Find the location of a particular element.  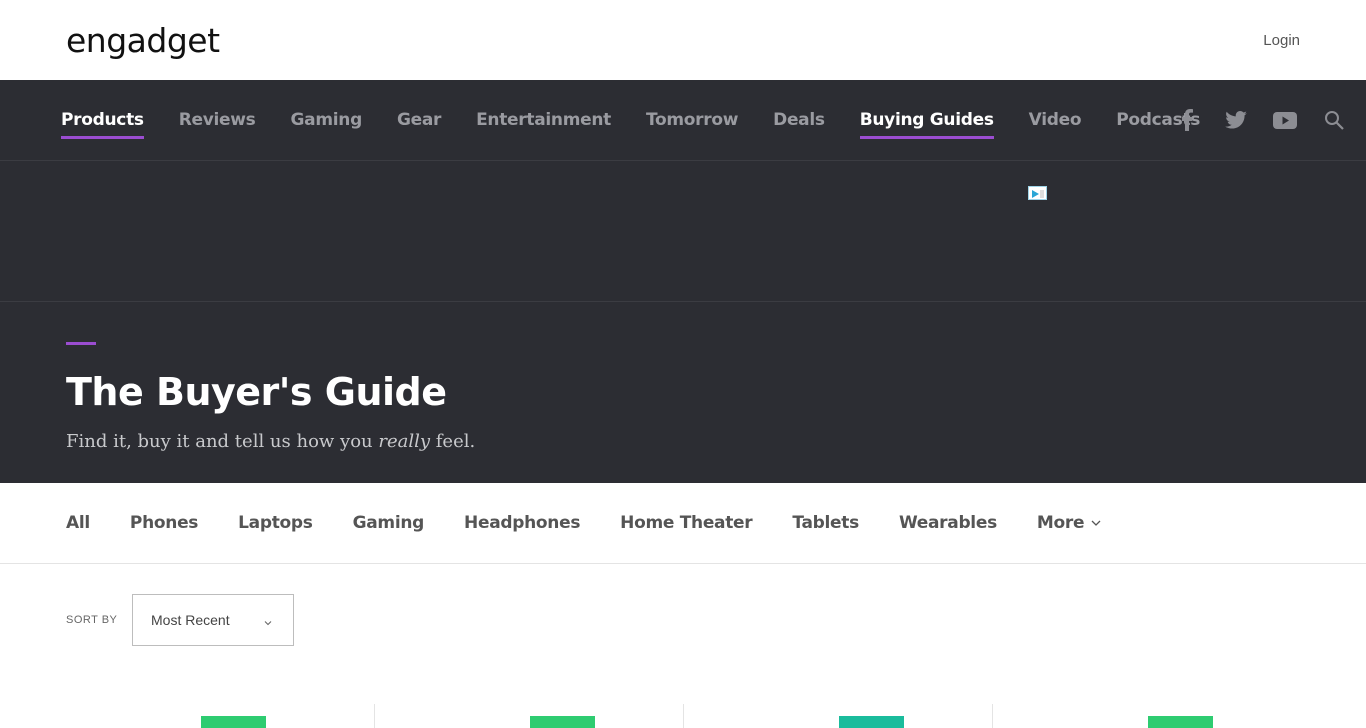

youtube-icon is located at coordinates (1285, 120).